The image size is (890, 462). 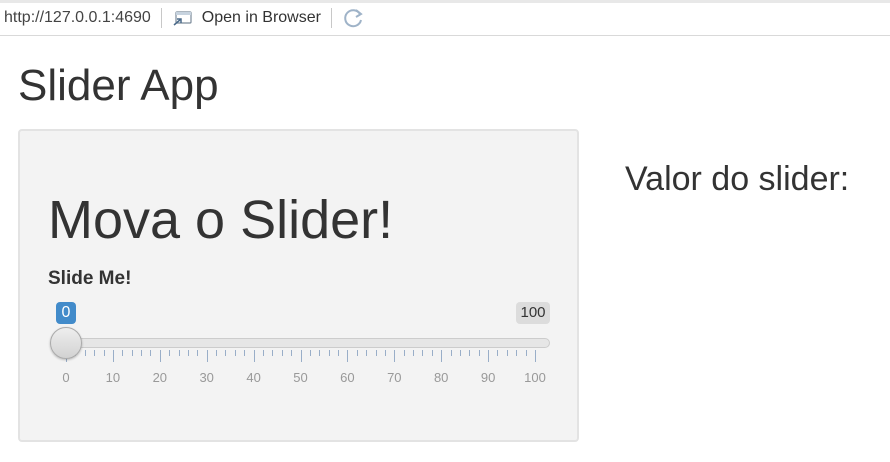 What do you see at coordinates (77, 18) in the screenshot?
I see `address-url: http://127.0.0.1:4690` at bounding box center [77, 18].